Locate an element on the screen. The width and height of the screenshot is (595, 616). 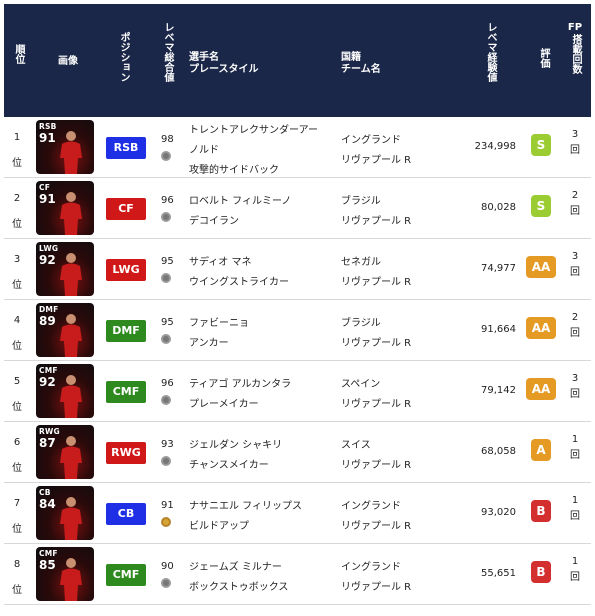
player-name-cell: ティアゴ アルカンタラ プレーメイカー is located at coordinates (261, 395).